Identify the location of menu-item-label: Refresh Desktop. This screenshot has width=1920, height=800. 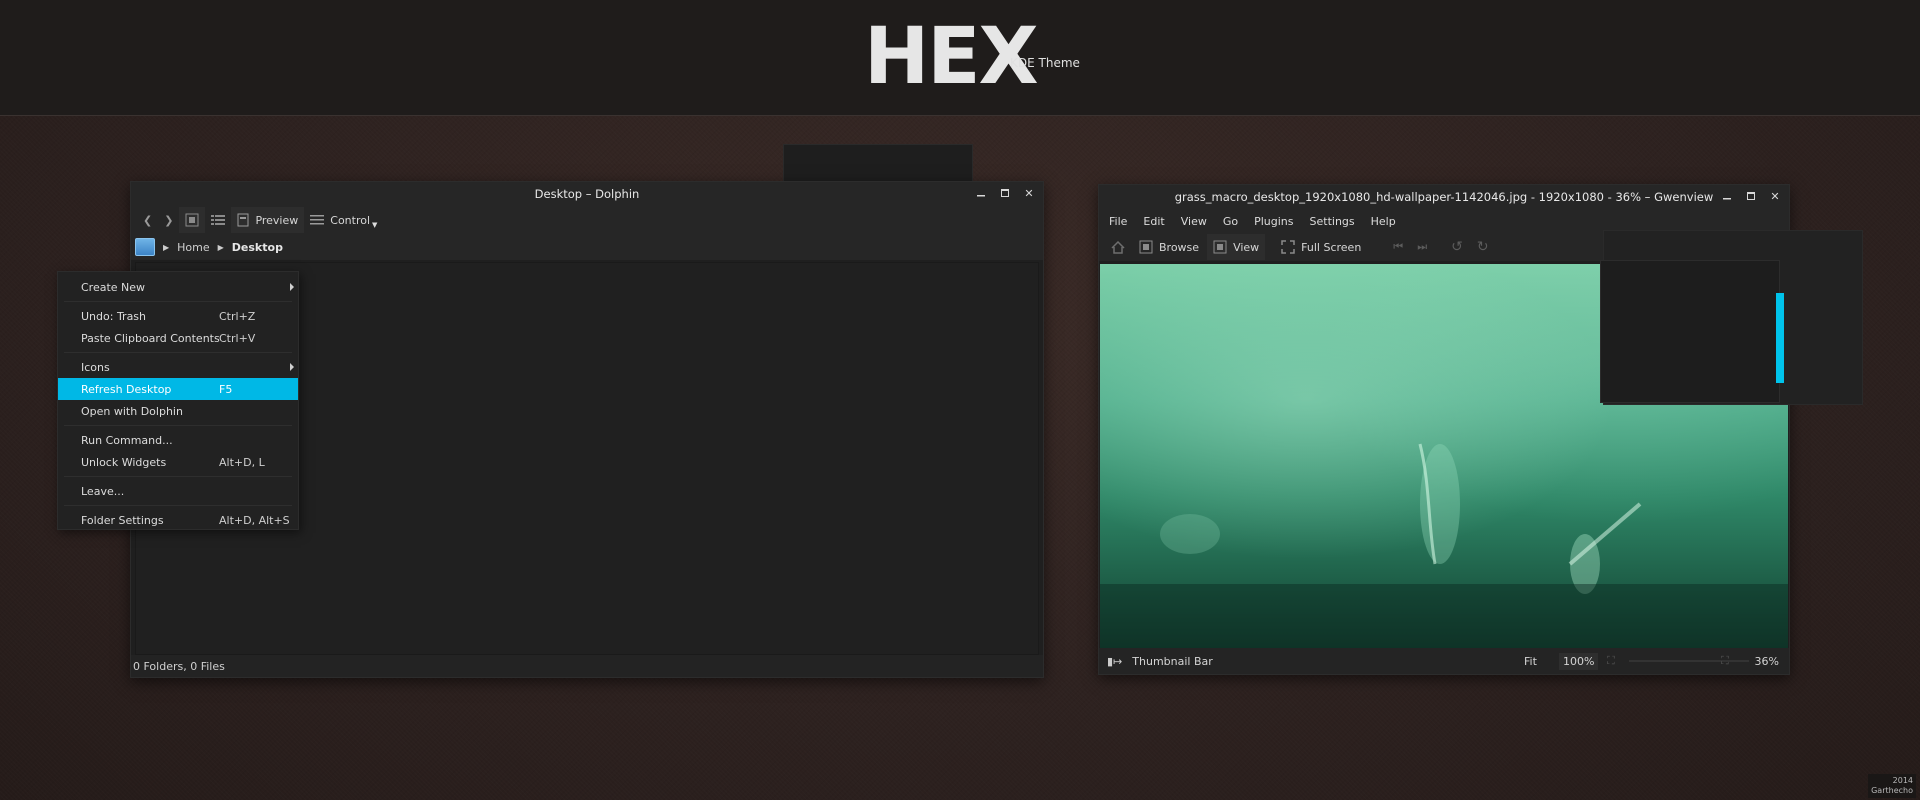
(126, 389).